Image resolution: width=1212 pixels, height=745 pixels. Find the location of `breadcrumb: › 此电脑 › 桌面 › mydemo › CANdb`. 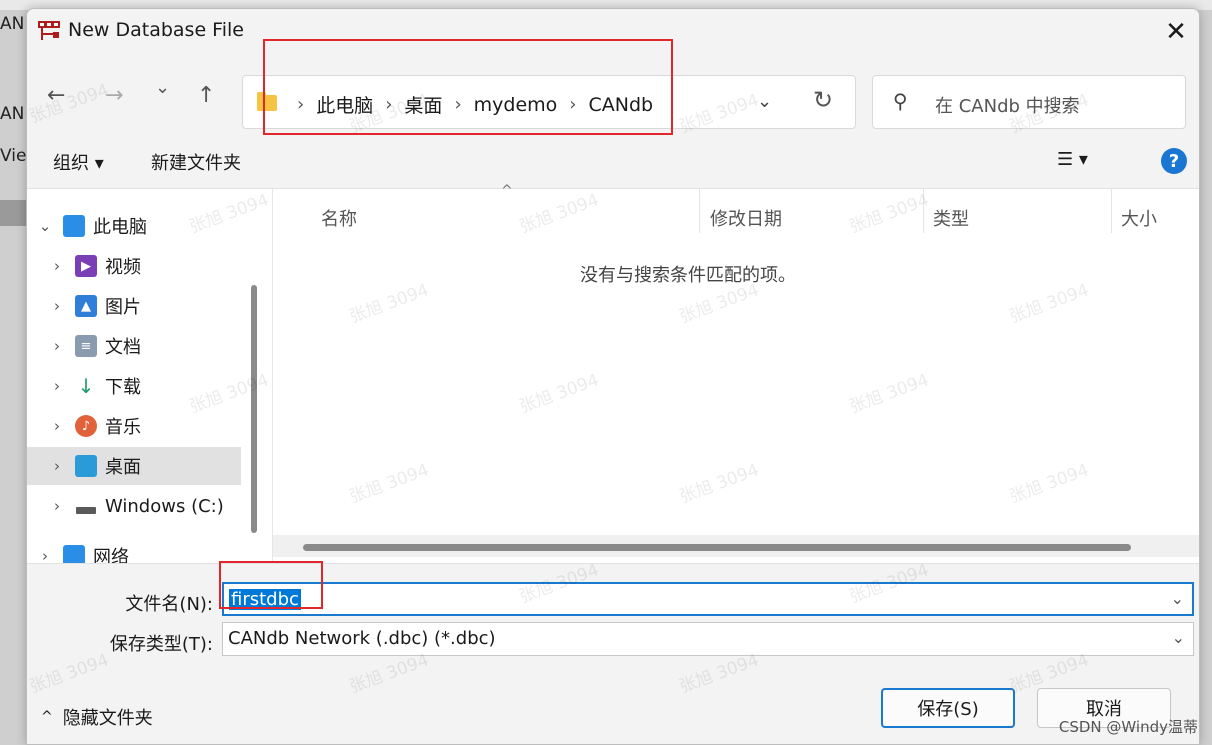

breadcrumb: › 此电脑 › 桌面 › mydemo › CANdb is located at coordinates (469, 104).